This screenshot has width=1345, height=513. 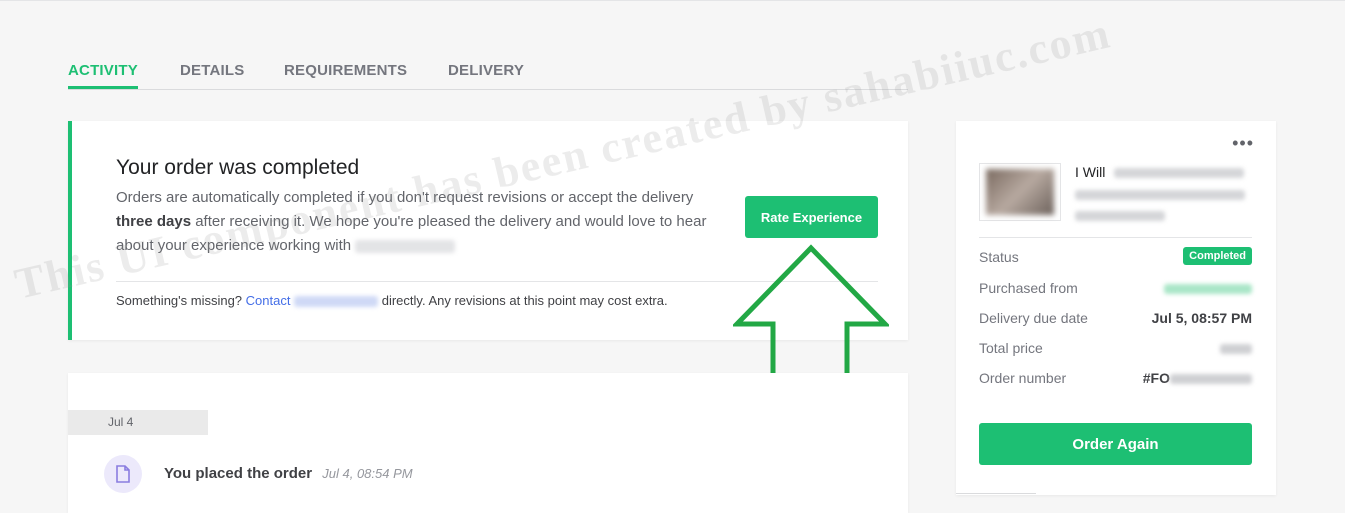 What do you see at coordinates (336, 302) in the screenshot?
I see `seller-link-redacted` at bounding box center [336, 302].